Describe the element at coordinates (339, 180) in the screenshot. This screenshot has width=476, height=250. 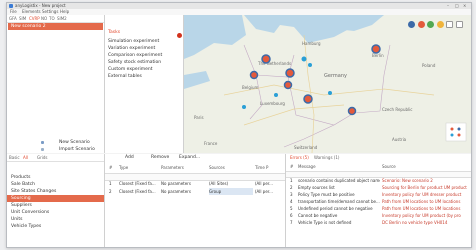
I see `error-message: scenario contains duplicated object name` at that location.